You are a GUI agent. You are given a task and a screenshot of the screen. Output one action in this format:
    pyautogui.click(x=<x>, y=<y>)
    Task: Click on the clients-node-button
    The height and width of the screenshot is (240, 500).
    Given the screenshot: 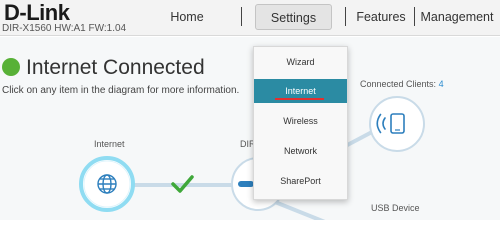 What is the action you would take?
    pyautogui.click(x=397, y=124)
    